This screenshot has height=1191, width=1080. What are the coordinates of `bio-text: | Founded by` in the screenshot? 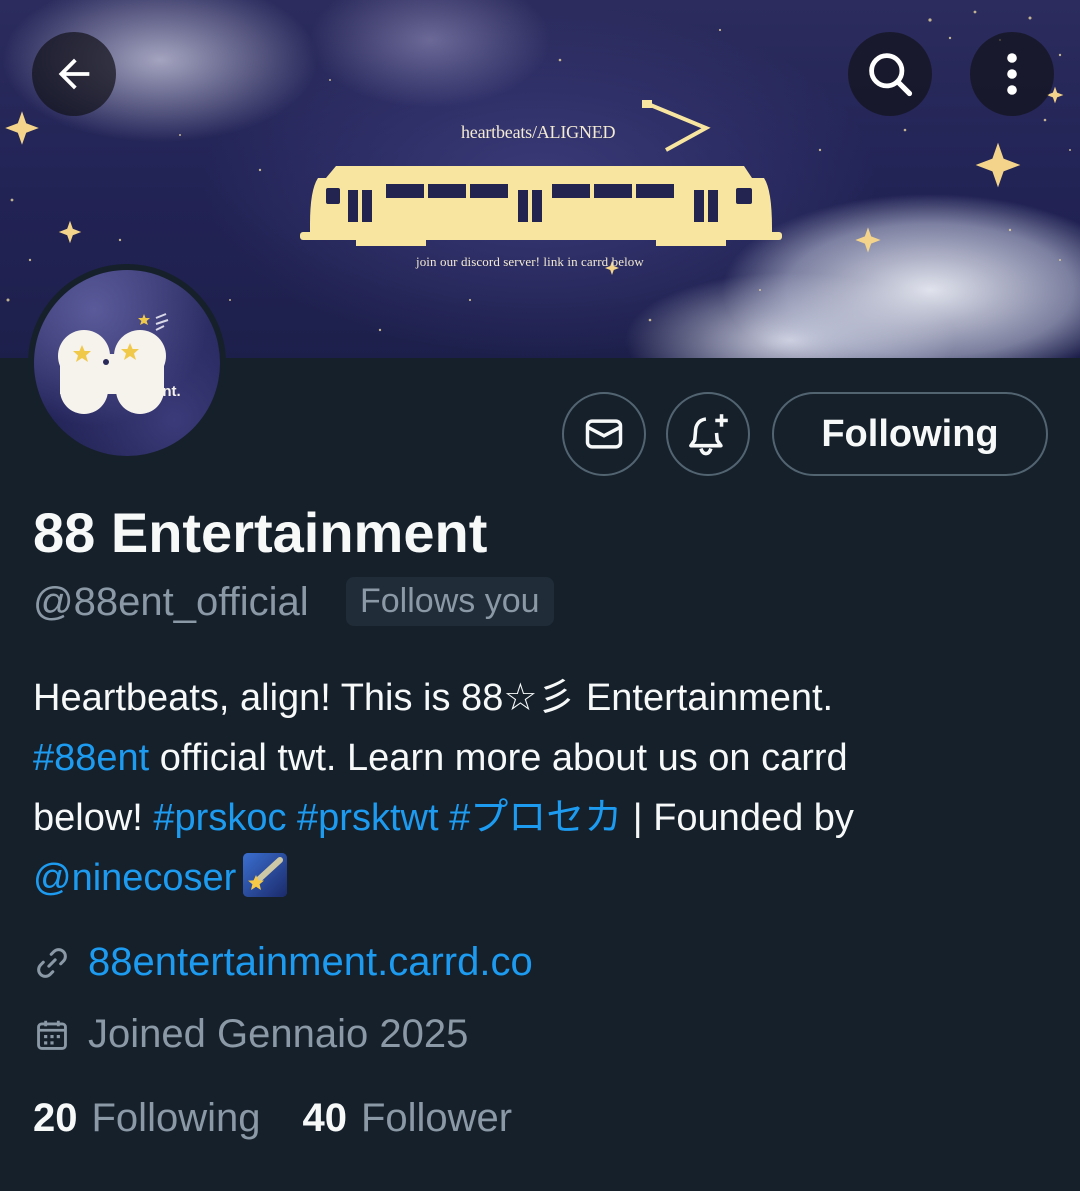 It's located at (738, 818).